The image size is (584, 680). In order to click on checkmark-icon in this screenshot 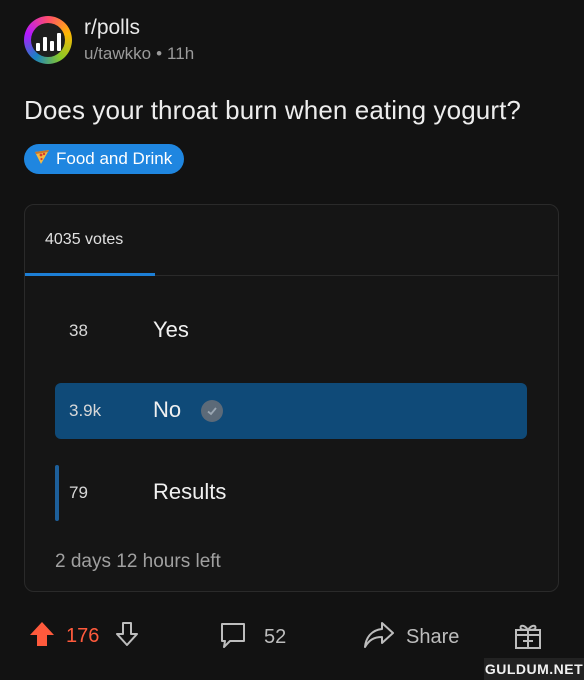, I will do `click(212, 411)`.